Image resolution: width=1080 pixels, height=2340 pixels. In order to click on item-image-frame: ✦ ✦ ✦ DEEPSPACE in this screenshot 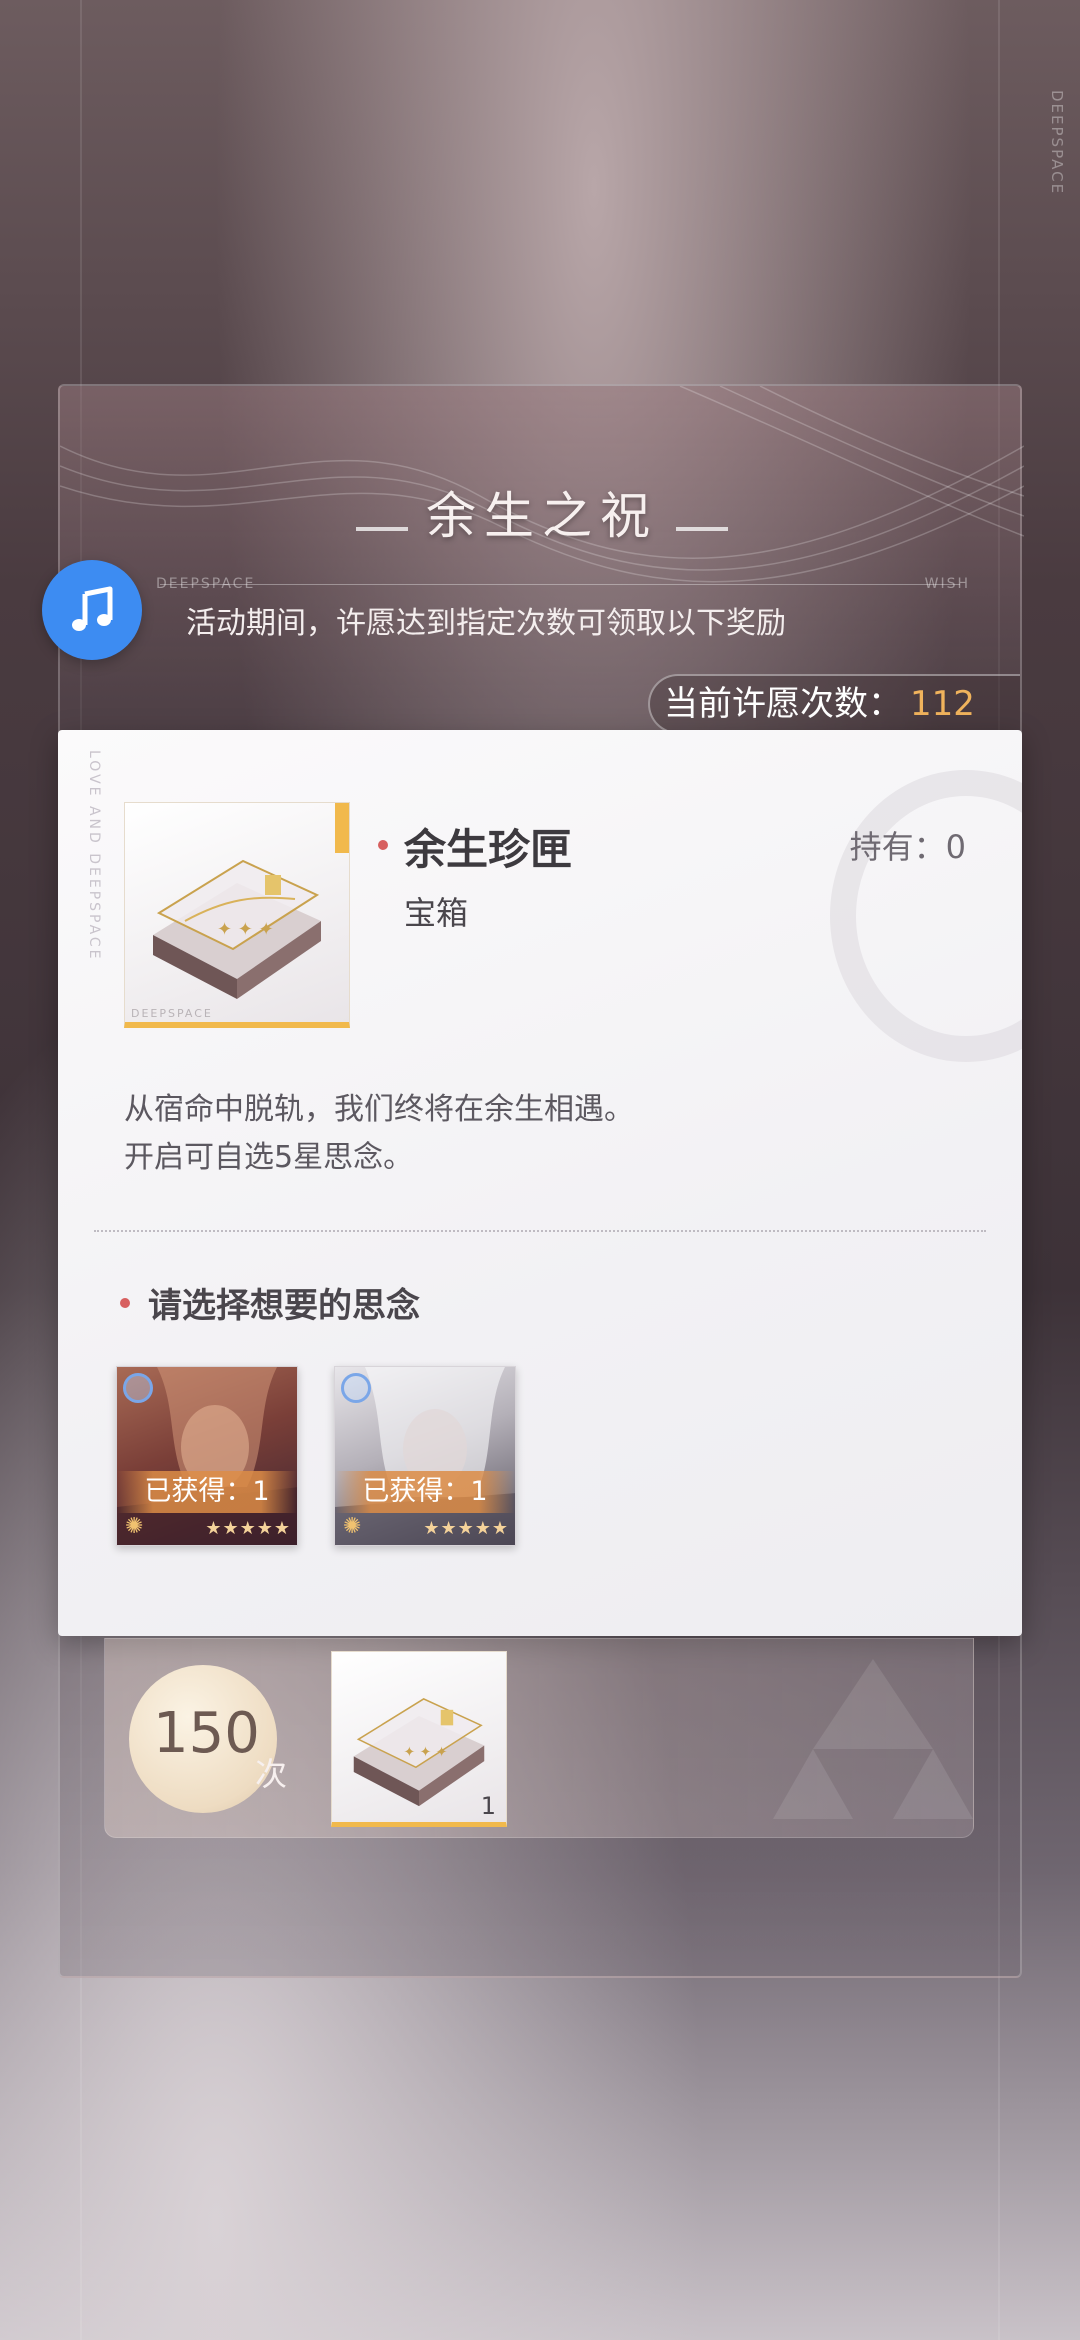, I will do `click(237, 915)`.